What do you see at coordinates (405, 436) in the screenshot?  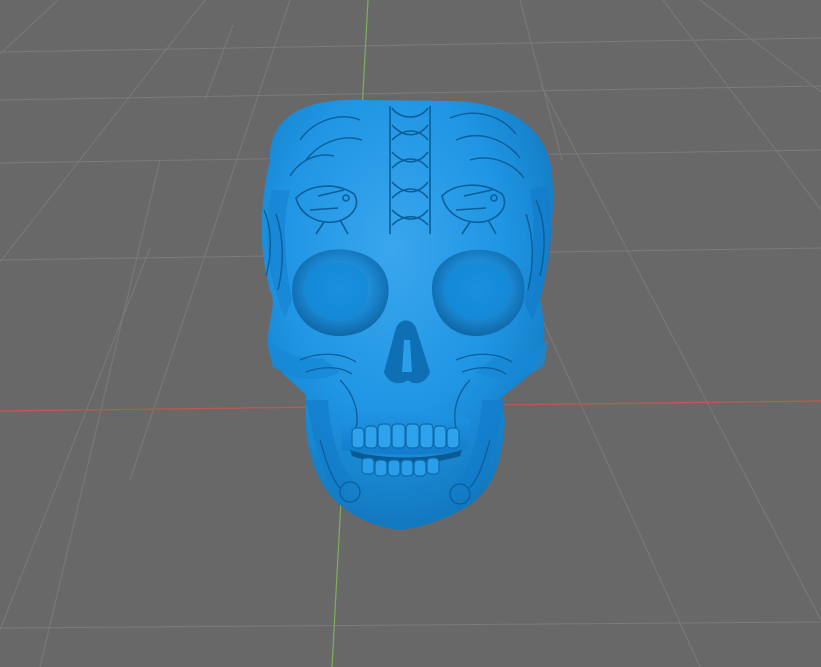 I see `upper-teeth` at bounding box center [405, 436].